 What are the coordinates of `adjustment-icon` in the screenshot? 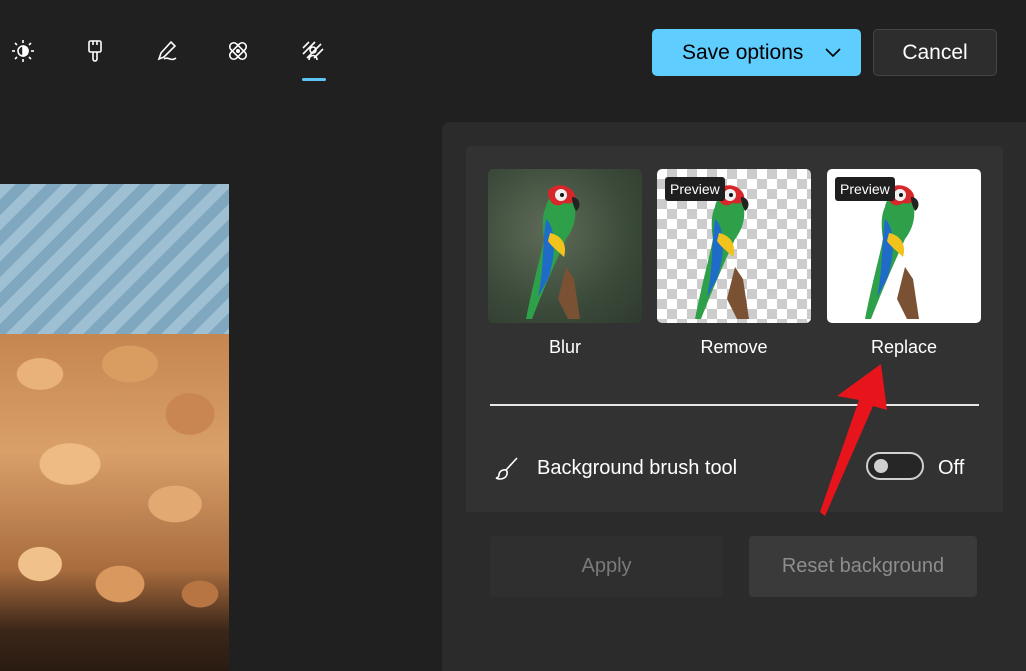 It's located at (23, 51).